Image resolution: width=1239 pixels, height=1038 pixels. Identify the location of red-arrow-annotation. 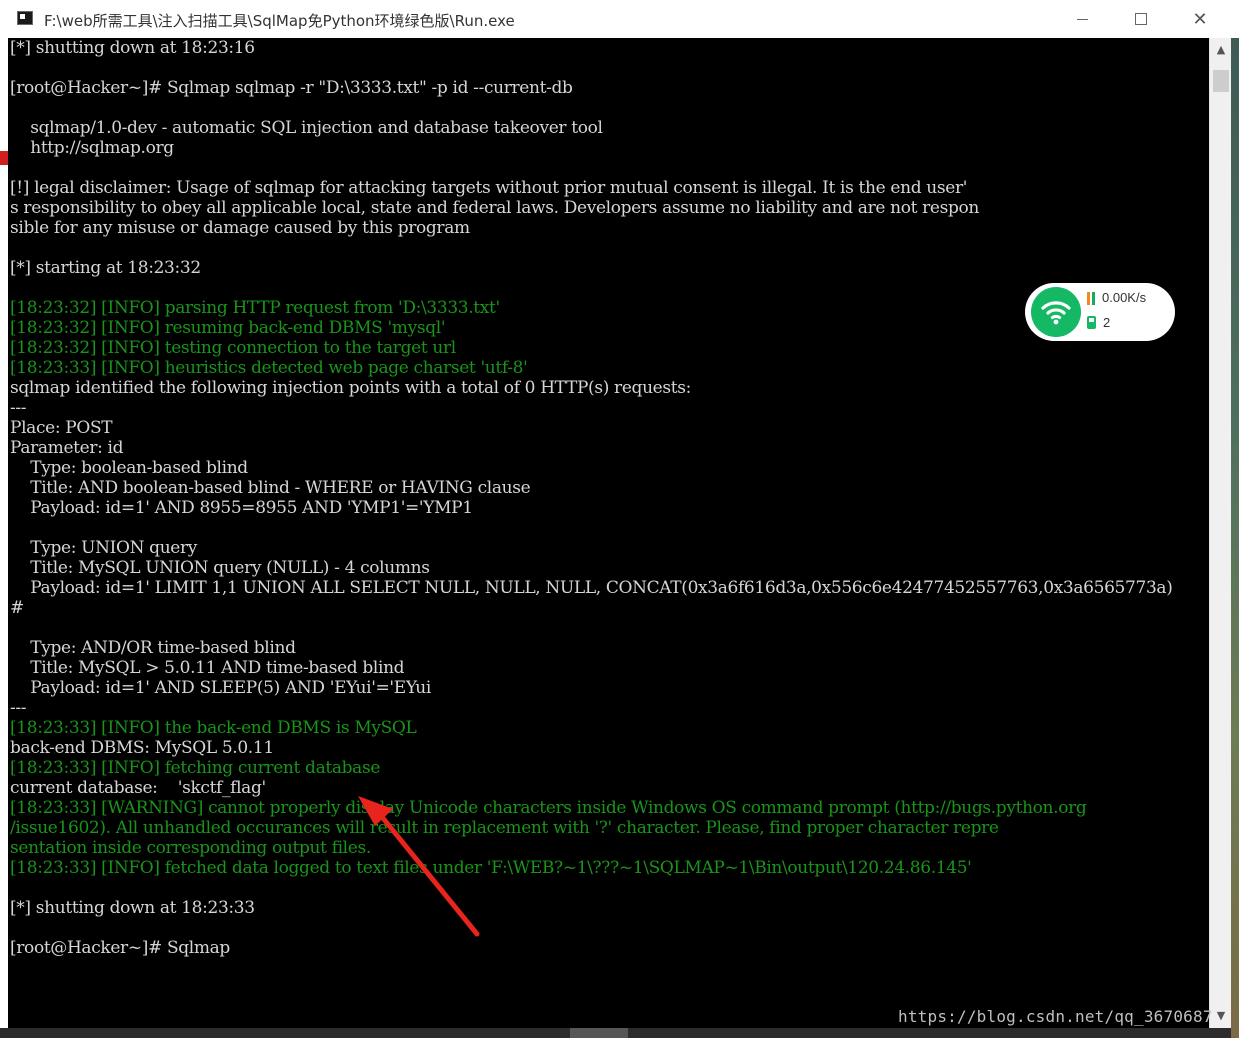
(419, 866).